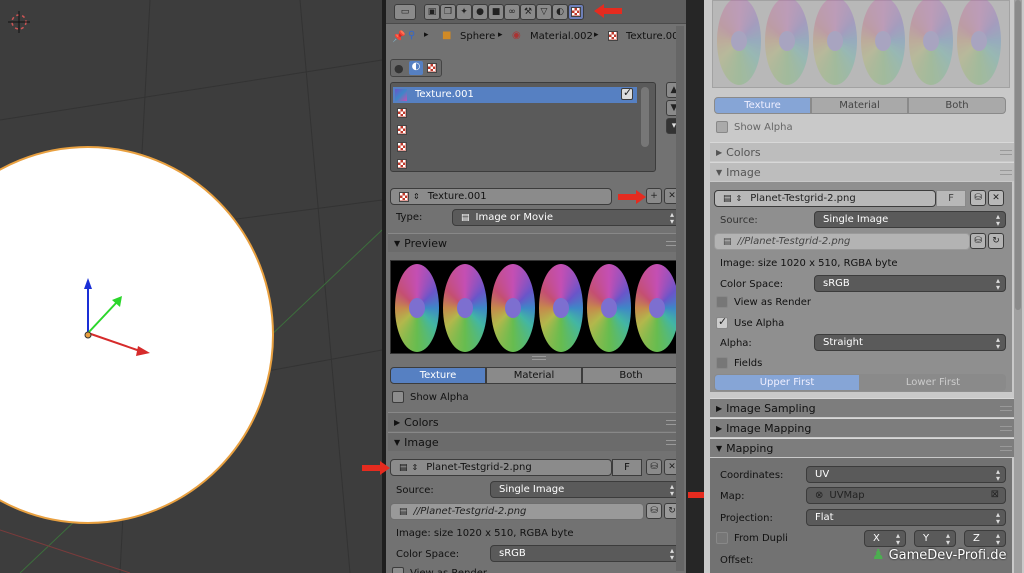  What do you see at coordinates (539, 358) in the screenshot?
I see `preview-resize-grip-icon` at bounding box center [539, 358].